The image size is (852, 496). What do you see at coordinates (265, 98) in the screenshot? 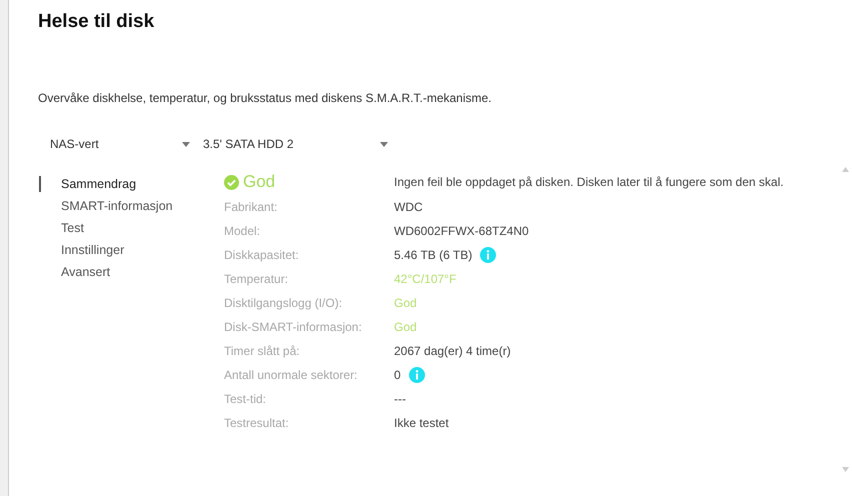
I see `description: Overvåke diskhelse, temperatur, og bruksstatus med diskens S.M.A.R.T.-mekanisme.` at bounding box center [265, 98].